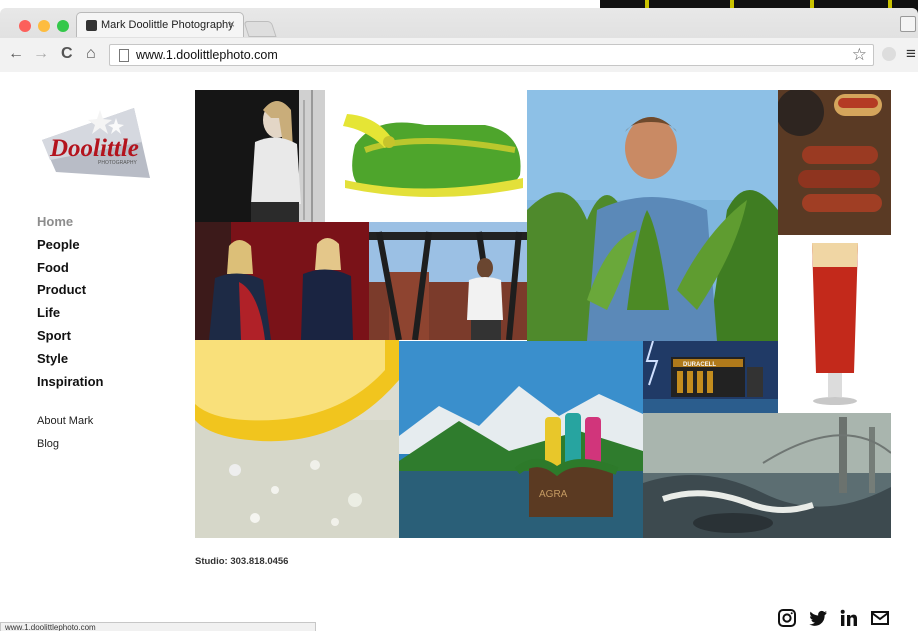 The image size is (918, 631). I want to click on nav-about-mark: About Mark, so click(65, 426).